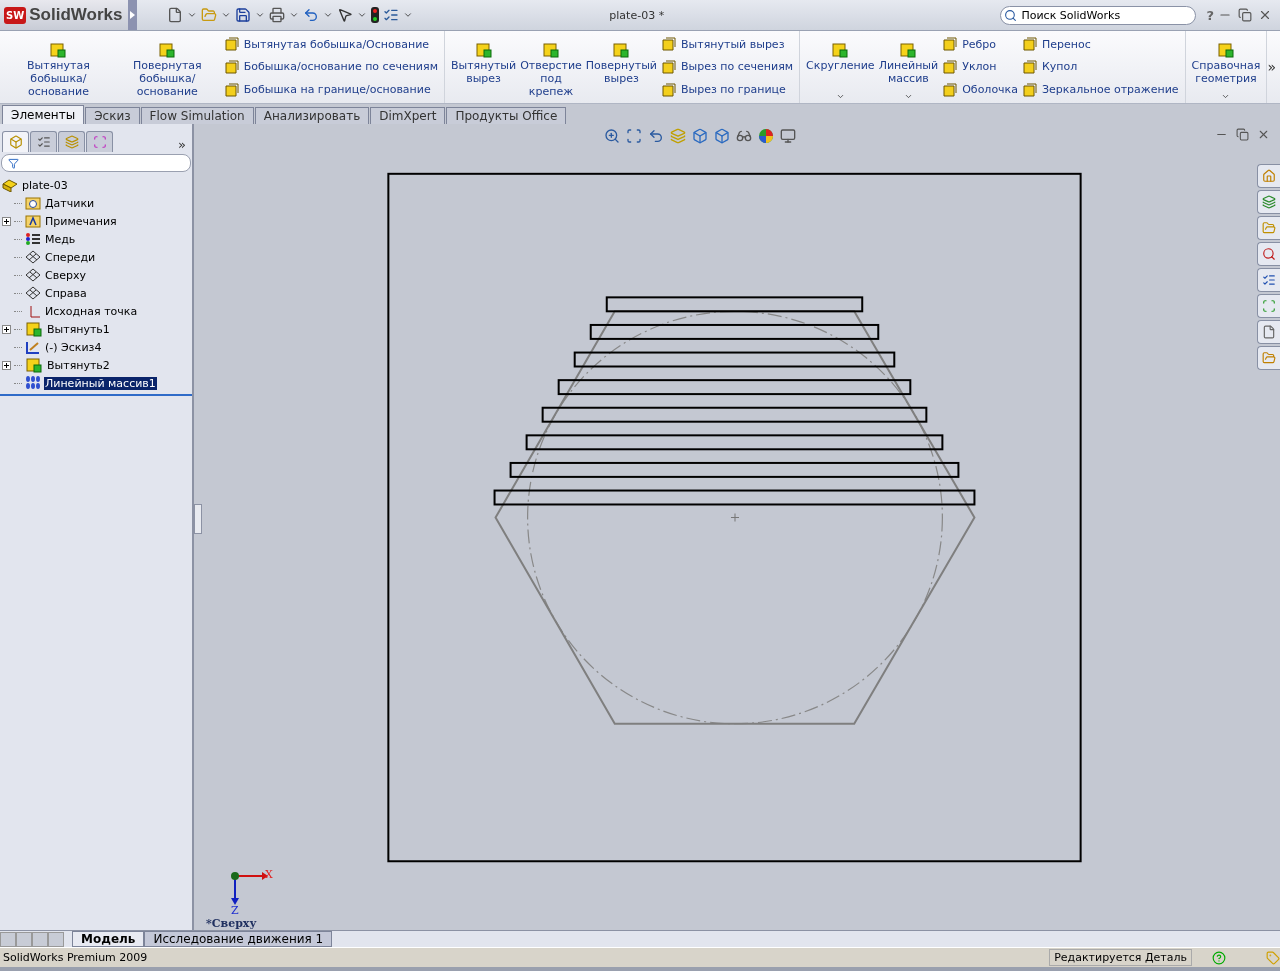 This screenshot has height=971, width=1280. What do you see at coordinates (634, 136) in the screenshot?
I see `zoom-area-icon` at bounding box center [634, 136].